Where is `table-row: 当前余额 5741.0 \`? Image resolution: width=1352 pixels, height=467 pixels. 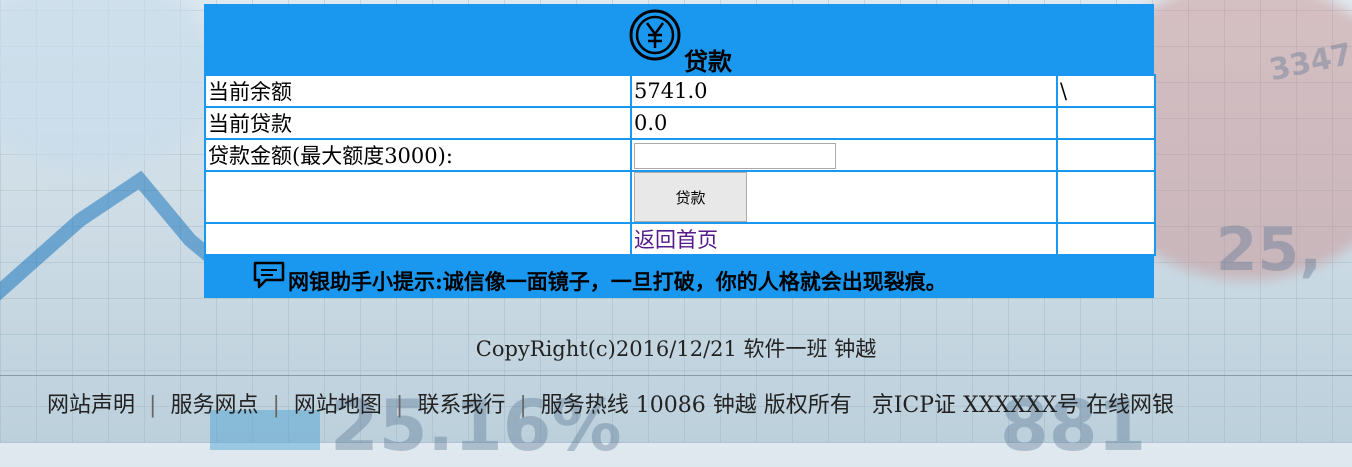
table-row: 当前余额 5741.0 \ is located at coordinates (680, 91).